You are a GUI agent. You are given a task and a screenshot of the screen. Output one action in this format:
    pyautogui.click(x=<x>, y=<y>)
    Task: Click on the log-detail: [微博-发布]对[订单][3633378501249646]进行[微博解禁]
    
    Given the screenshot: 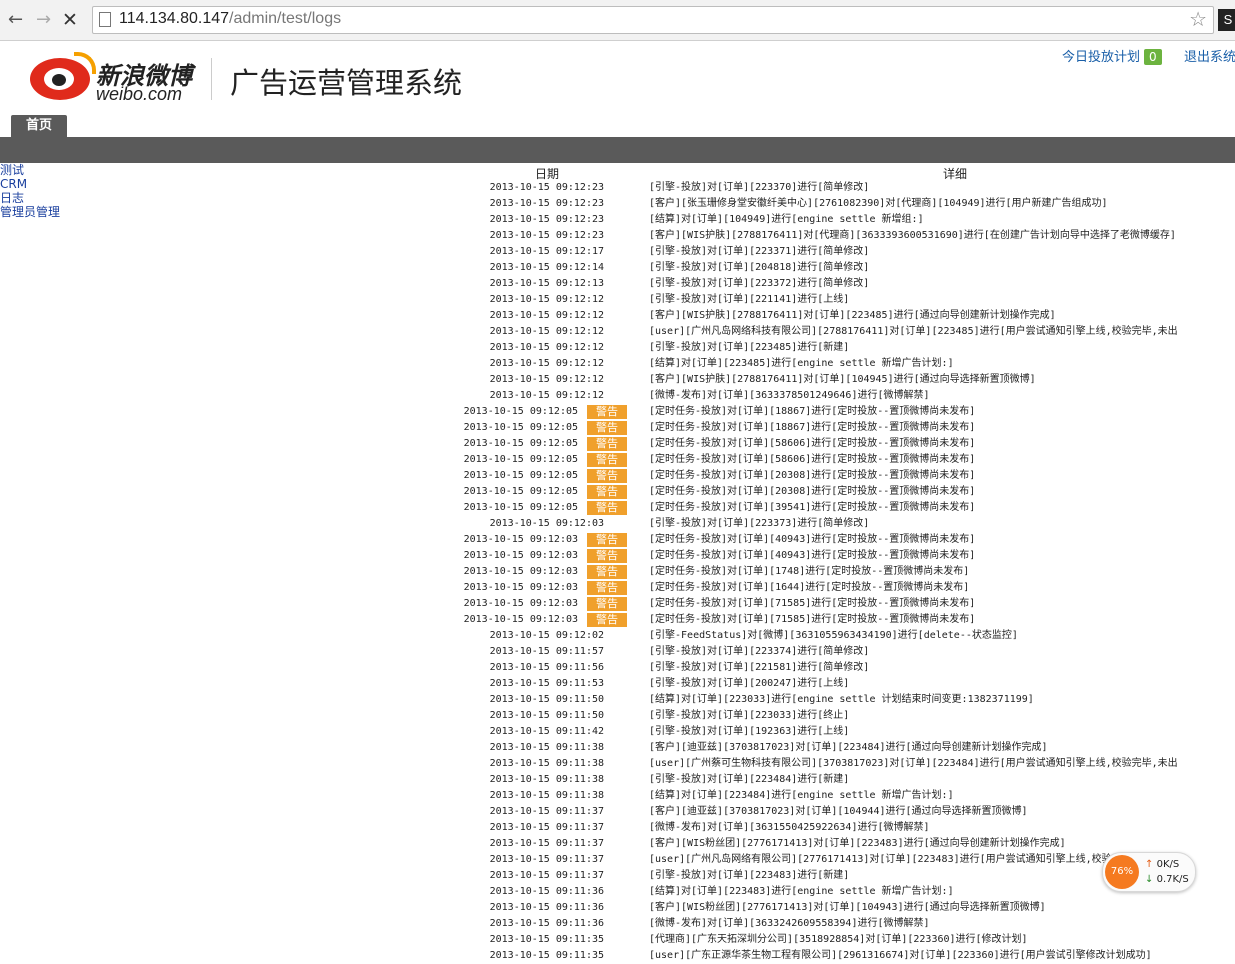 What is the action you would take?
    pyautogui.click(x=789, y=395)
    